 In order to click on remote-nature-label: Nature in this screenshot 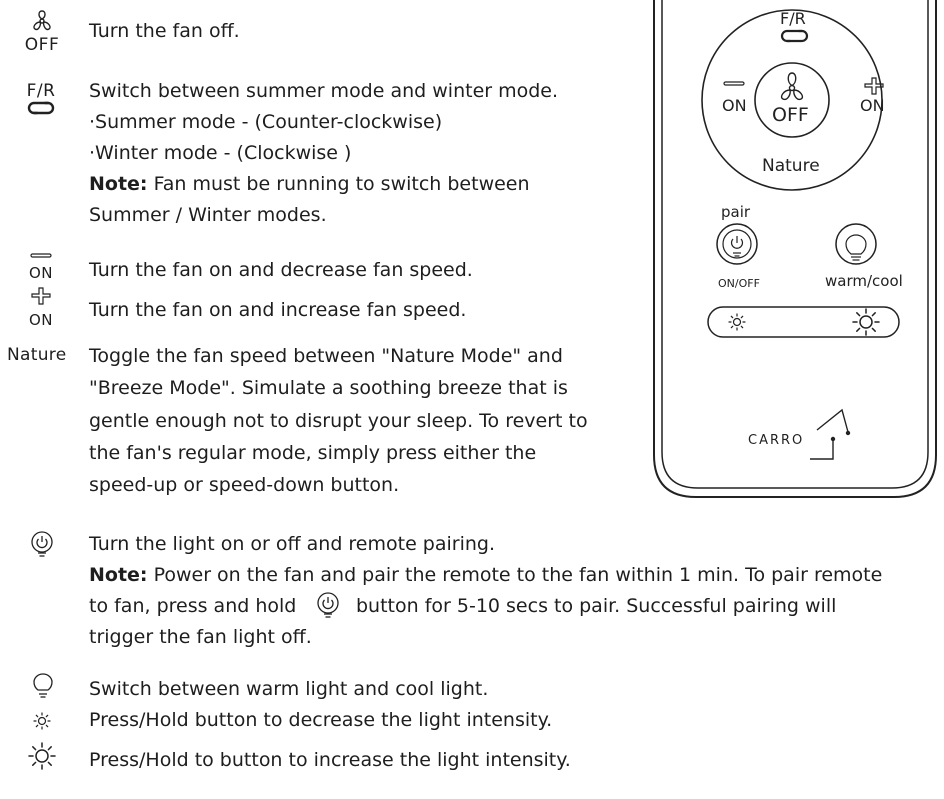, I will do `click(791, 166)`.